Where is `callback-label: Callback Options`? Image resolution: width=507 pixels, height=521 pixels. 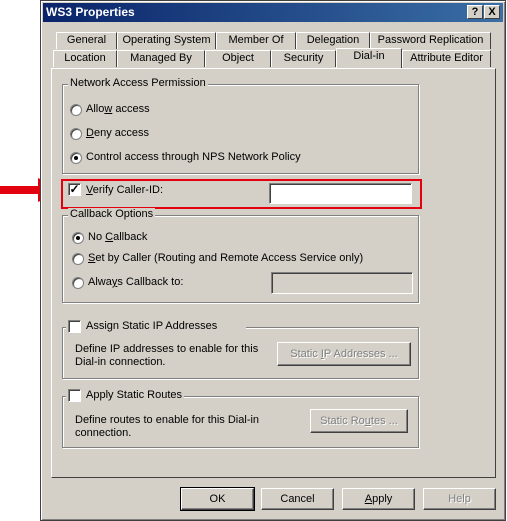 callback-label: Callback Options is located at coordinates (112, 214).